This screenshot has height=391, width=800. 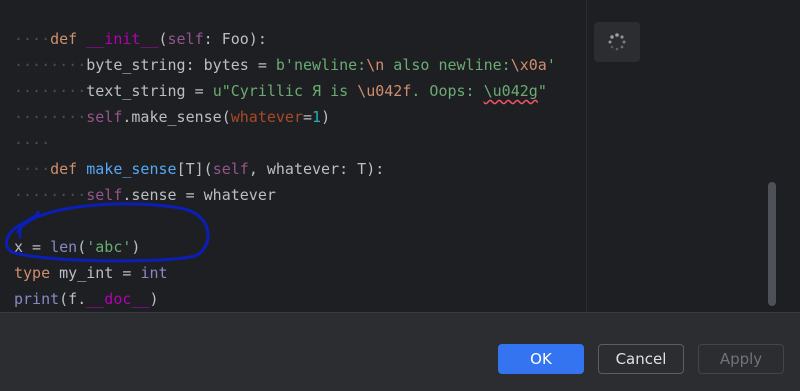 What do you see at coordinates (541, 359) in the screenshot?
I see `ok-button: OK` at bounding box center [541, 359].